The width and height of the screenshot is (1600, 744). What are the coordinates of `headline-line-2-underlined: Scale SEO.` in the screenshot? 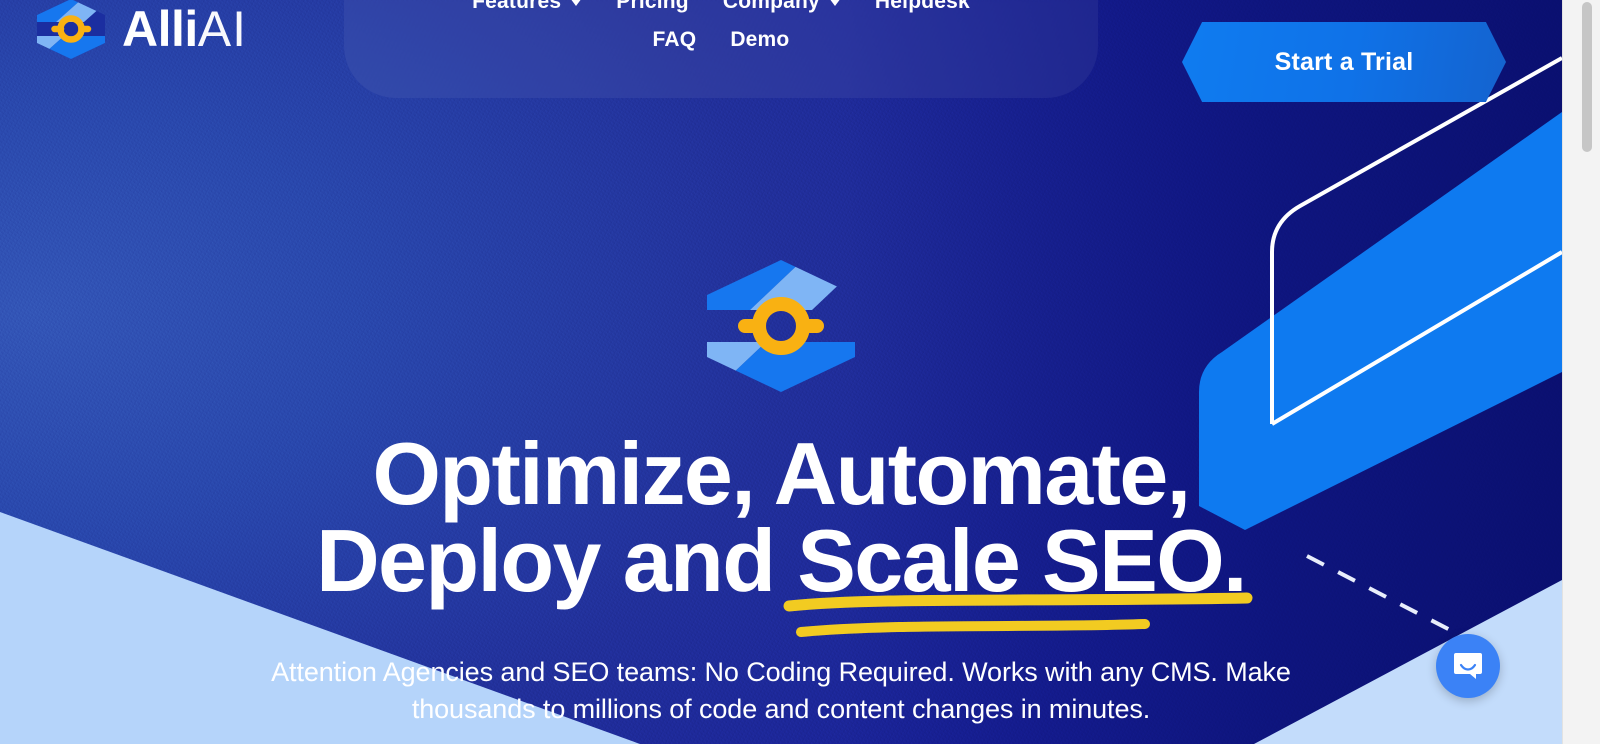 It's located at (1022, 561).